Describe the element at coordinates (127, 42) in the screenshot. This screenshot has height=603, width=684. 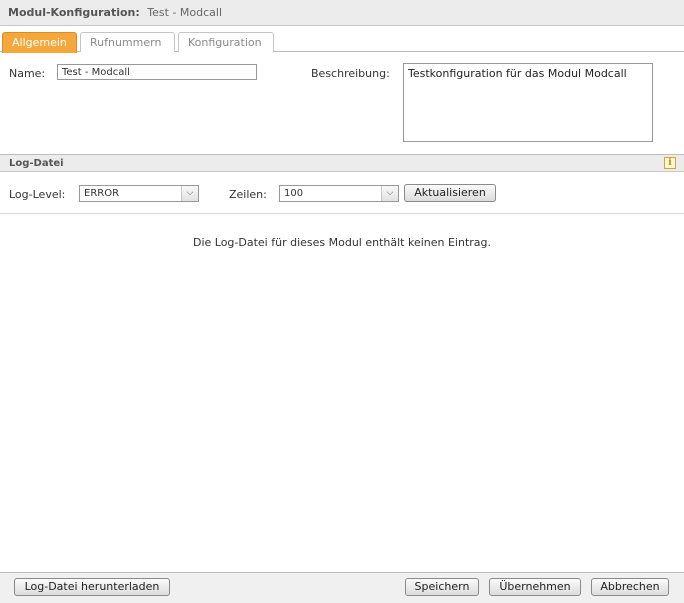
I see `tab-rufnummern: Rufnummern` at that location.